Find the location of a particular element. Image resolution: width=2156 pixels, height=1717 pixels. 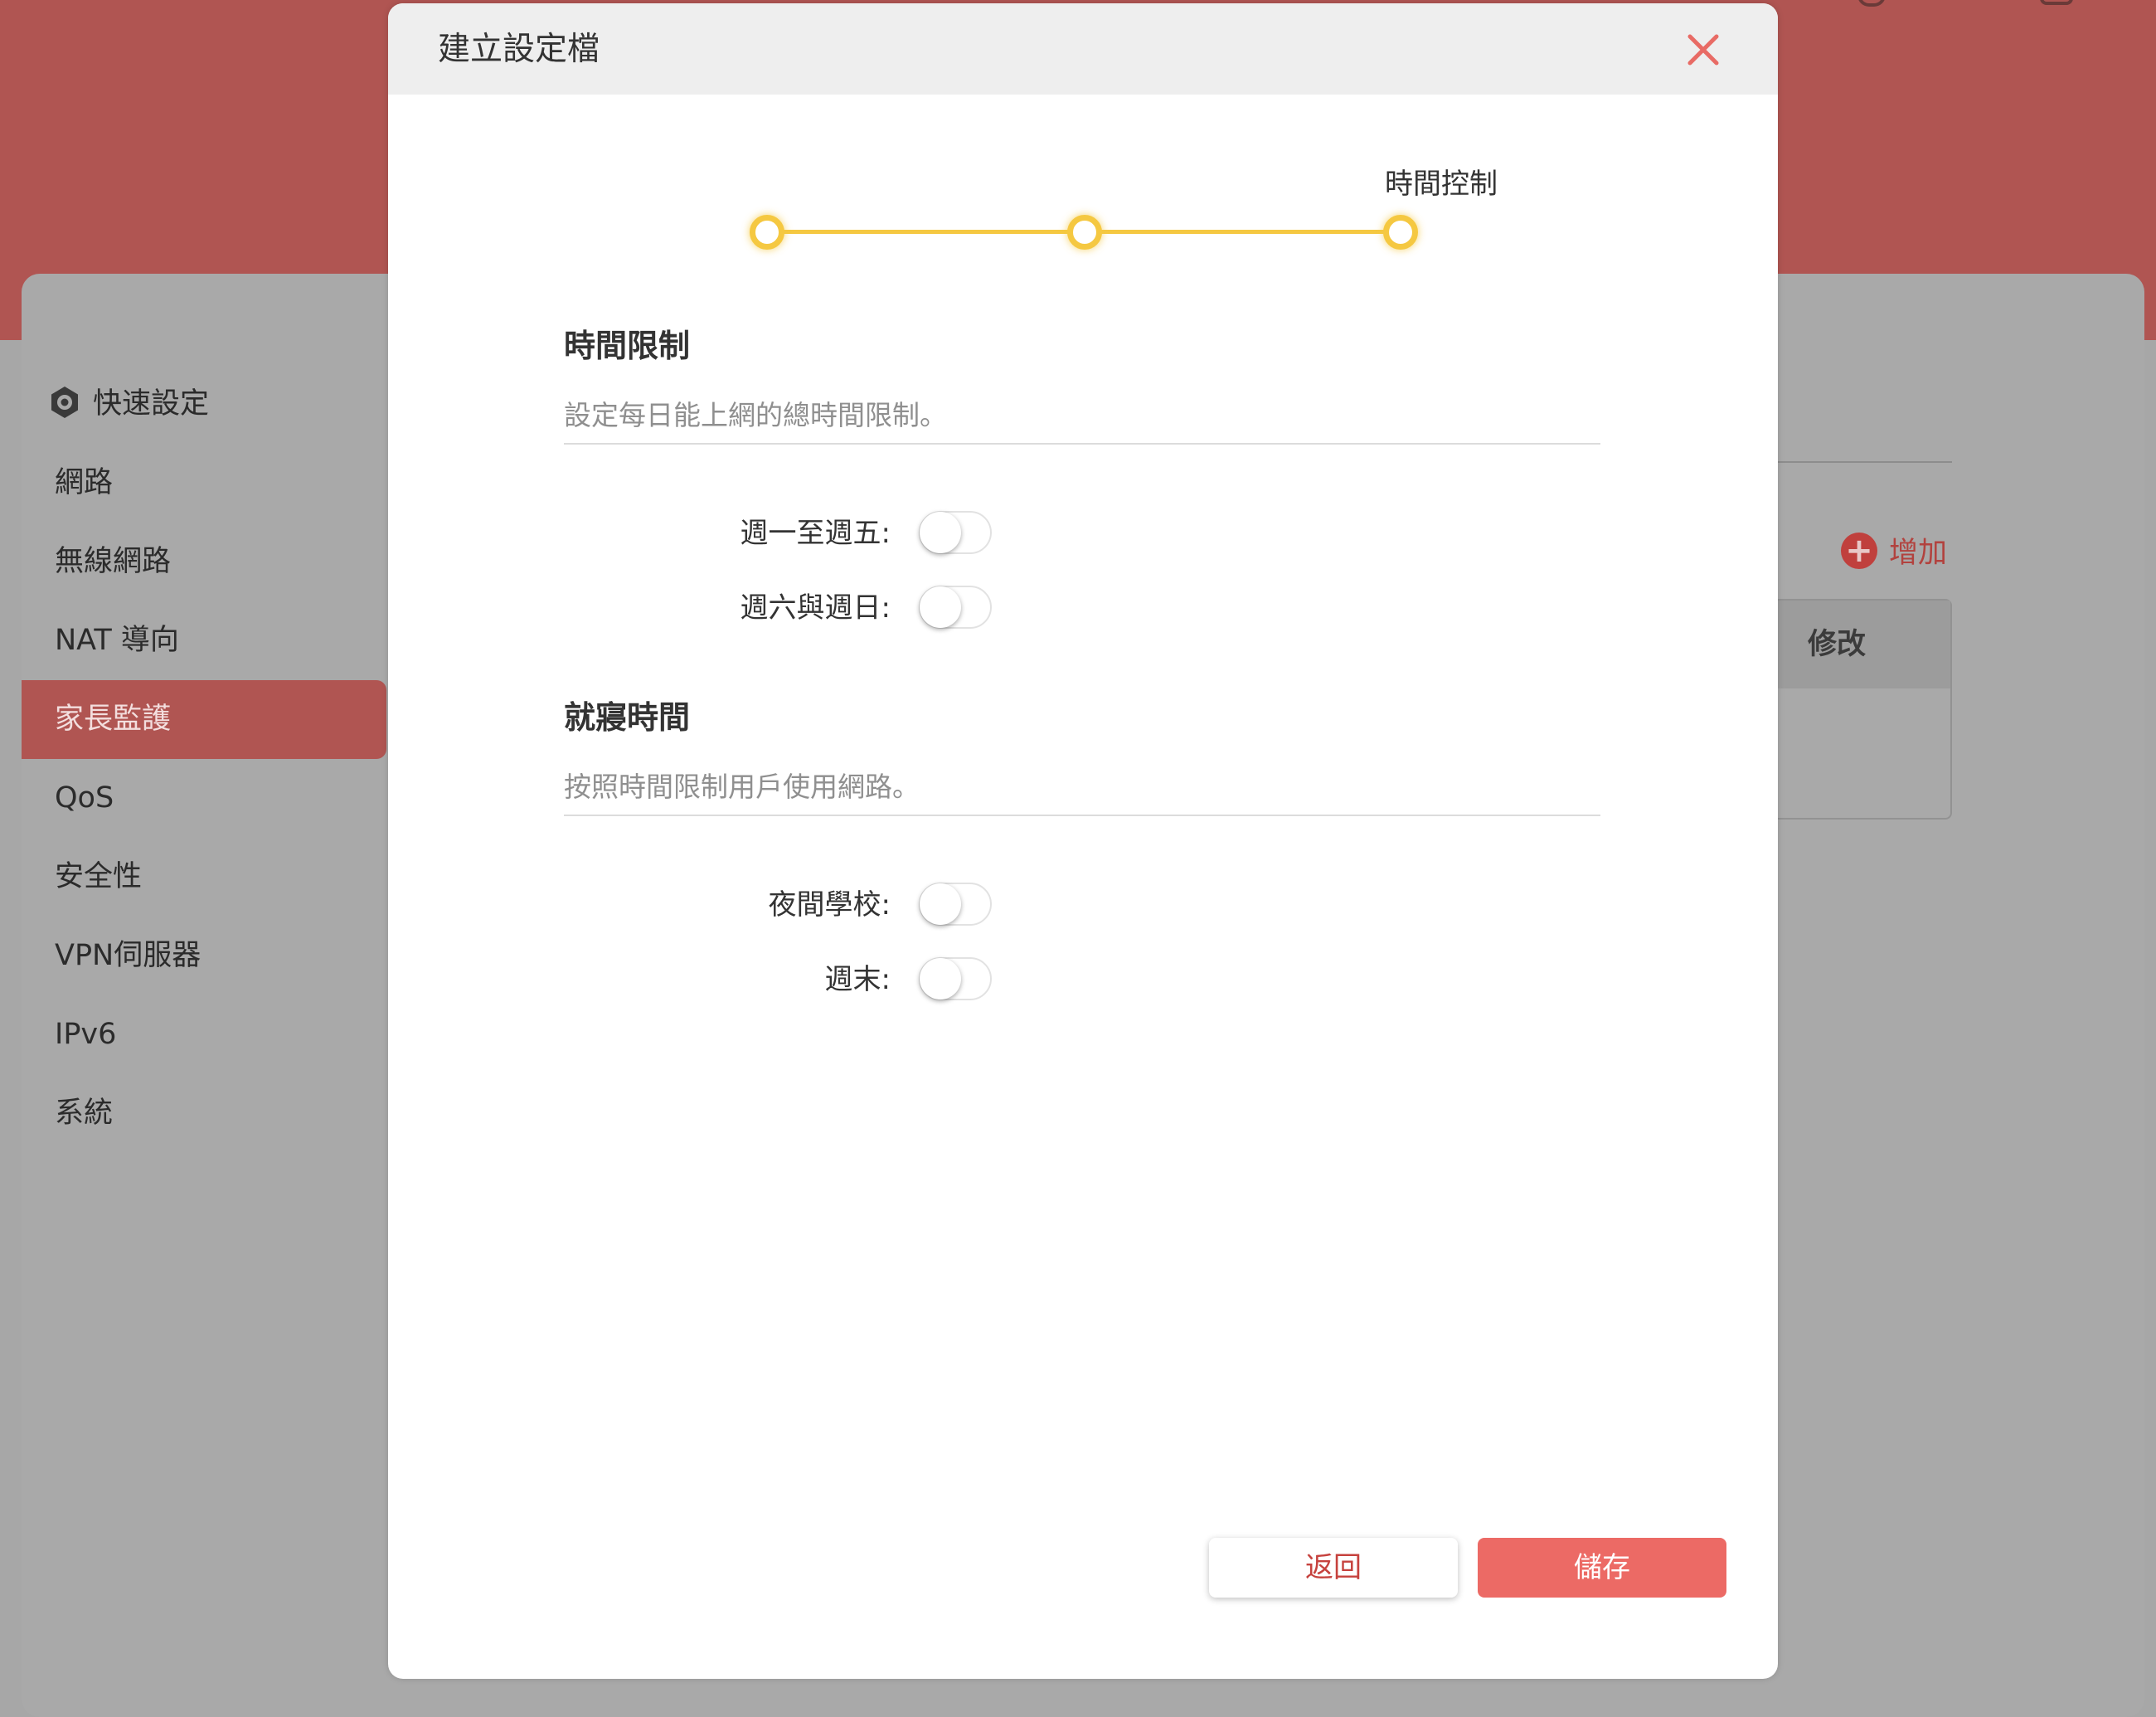

sidebar-item-parental-controls: 家長監護 is located at coordinates (204, 719).